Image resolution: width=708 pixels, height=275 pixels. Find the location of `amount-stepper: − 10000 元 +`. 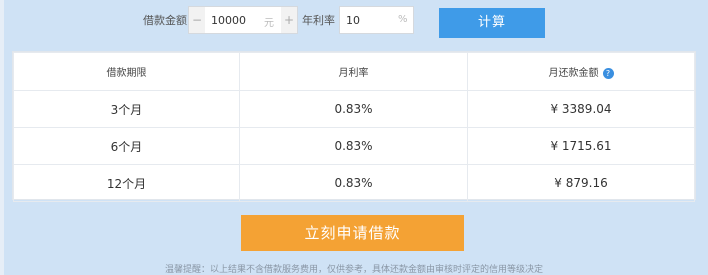

amount-stepper: − 10000 元 + is located at coordinates (243, 20).